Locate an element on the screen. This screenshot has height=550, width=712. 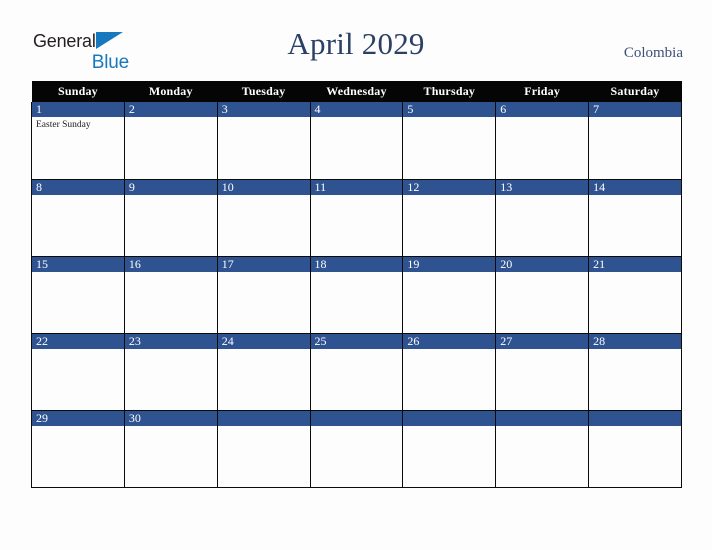
day-number: 6 is located at coordinates (542, 109).